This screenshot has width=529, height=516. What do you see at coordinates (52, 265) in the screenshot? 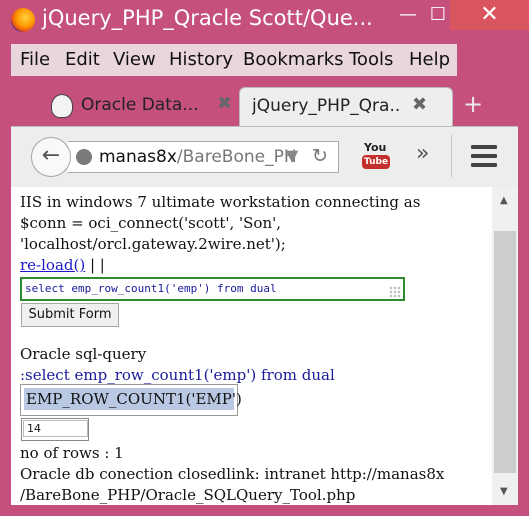
I see `reload-link: re-load()` at bounding box center [52, 265].